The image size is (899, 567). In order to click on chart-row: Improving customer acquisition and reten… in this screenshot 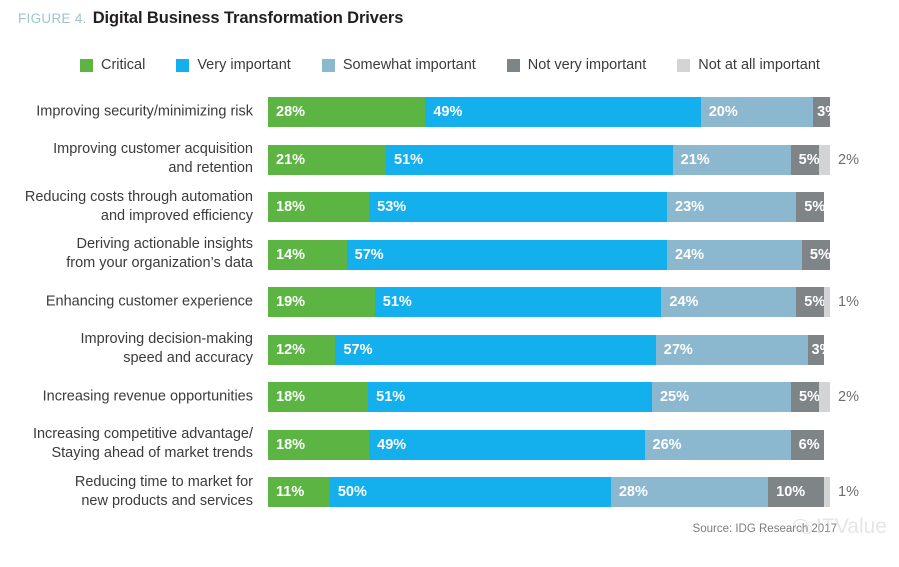, I will do `click(449, 160)`.